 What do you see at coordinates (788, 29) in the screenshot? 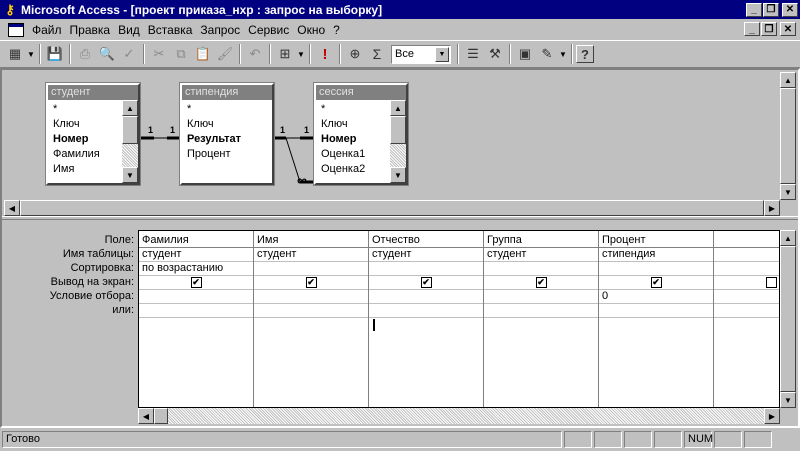
I see `doc-close-button: ✕` at bounding box center [788, 29].